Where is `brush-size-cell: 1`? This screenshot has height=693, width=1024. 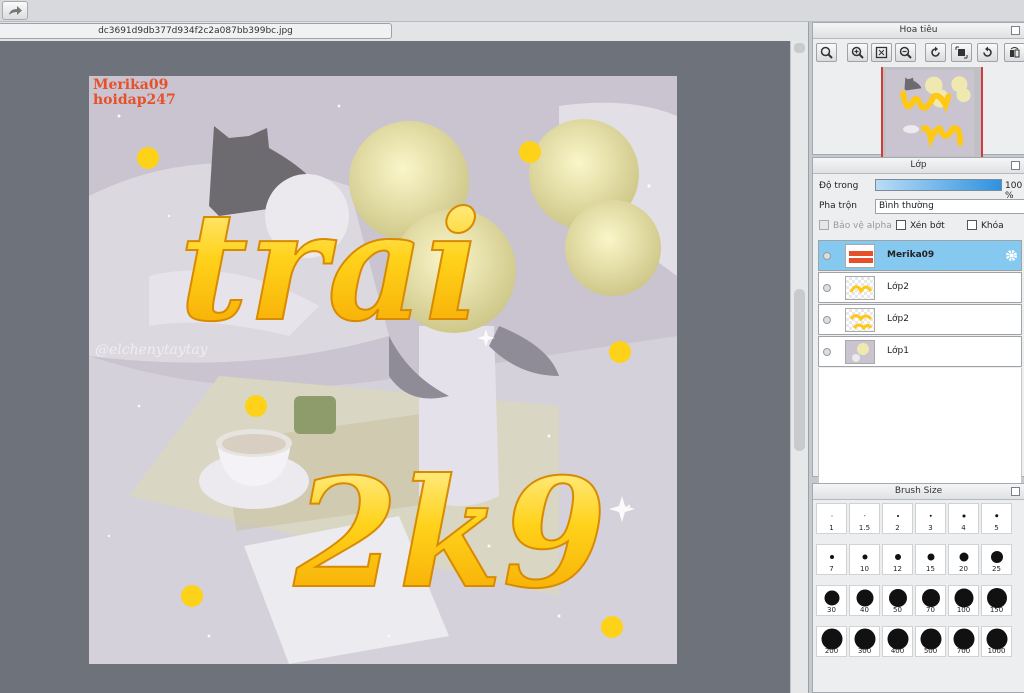 brush-size-cell: 1 is located at coordinates (831, 518).